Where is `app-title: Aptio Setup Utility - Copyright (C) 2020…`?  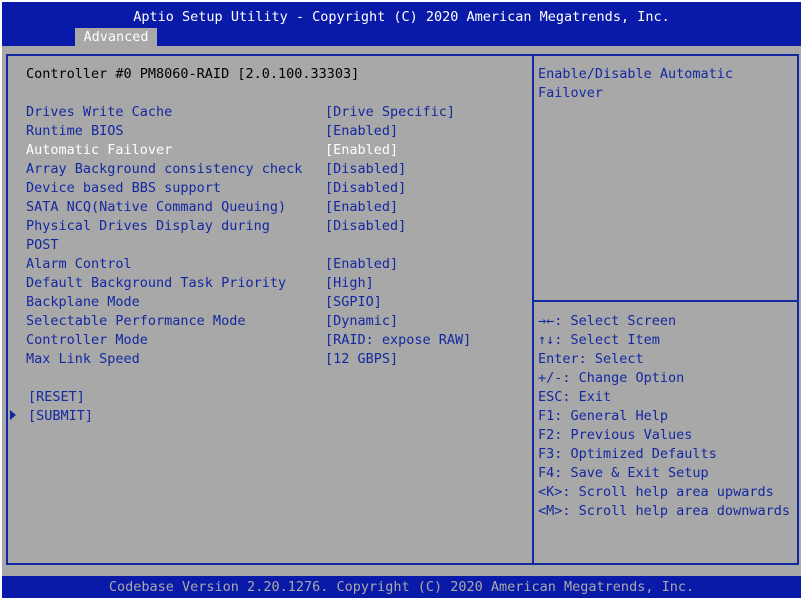
app-title: Aptio Setup Utility - Copyright (C) 2020… is located at coordinates (401, 17).